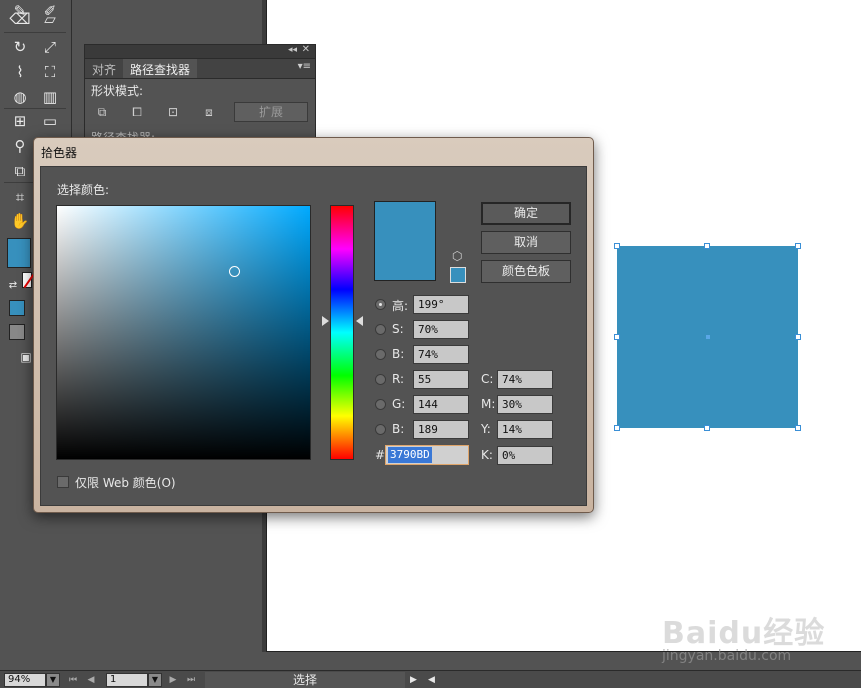  What do you see at coordinates (380, 404) in the screenshot?
I see `green-radio` at bounding box center [380, 404].